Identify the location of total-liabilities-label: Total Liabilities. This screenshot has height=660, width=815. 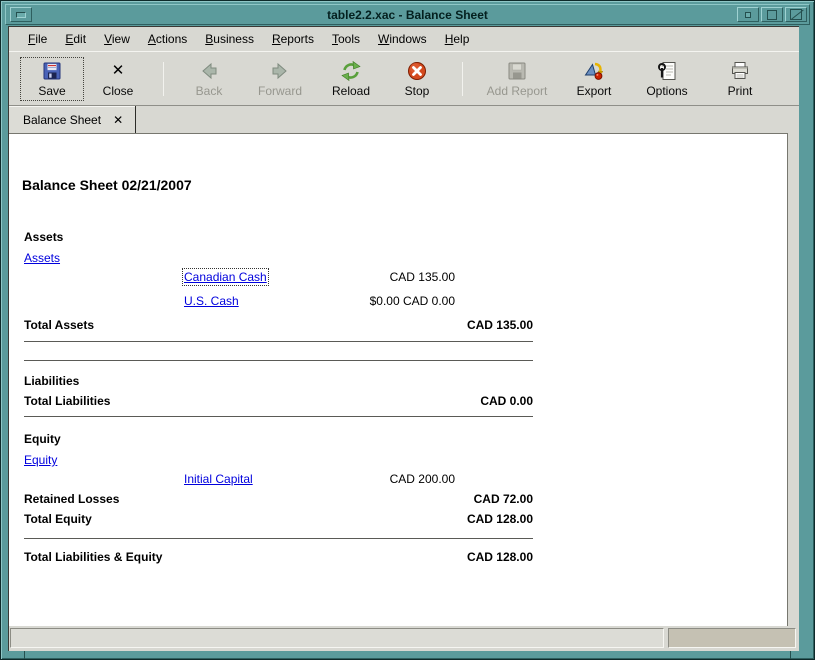
(67, 401).